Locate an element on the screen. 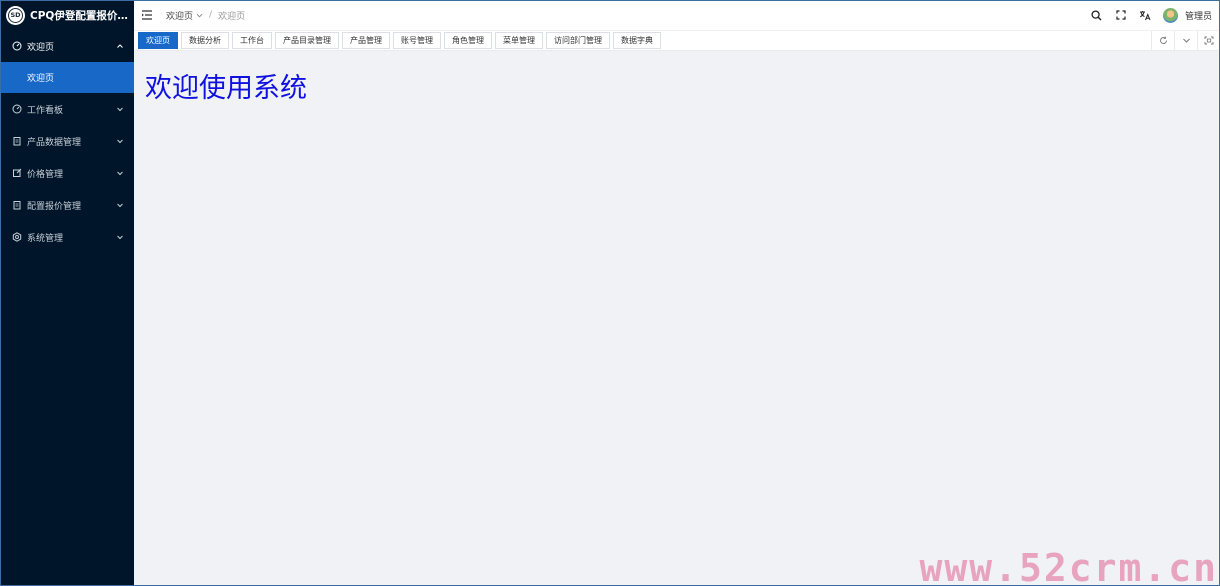 The image size is (1220, 586). sidebar-item-welcome: 欢迎页 is located at coordinates (67, 46).